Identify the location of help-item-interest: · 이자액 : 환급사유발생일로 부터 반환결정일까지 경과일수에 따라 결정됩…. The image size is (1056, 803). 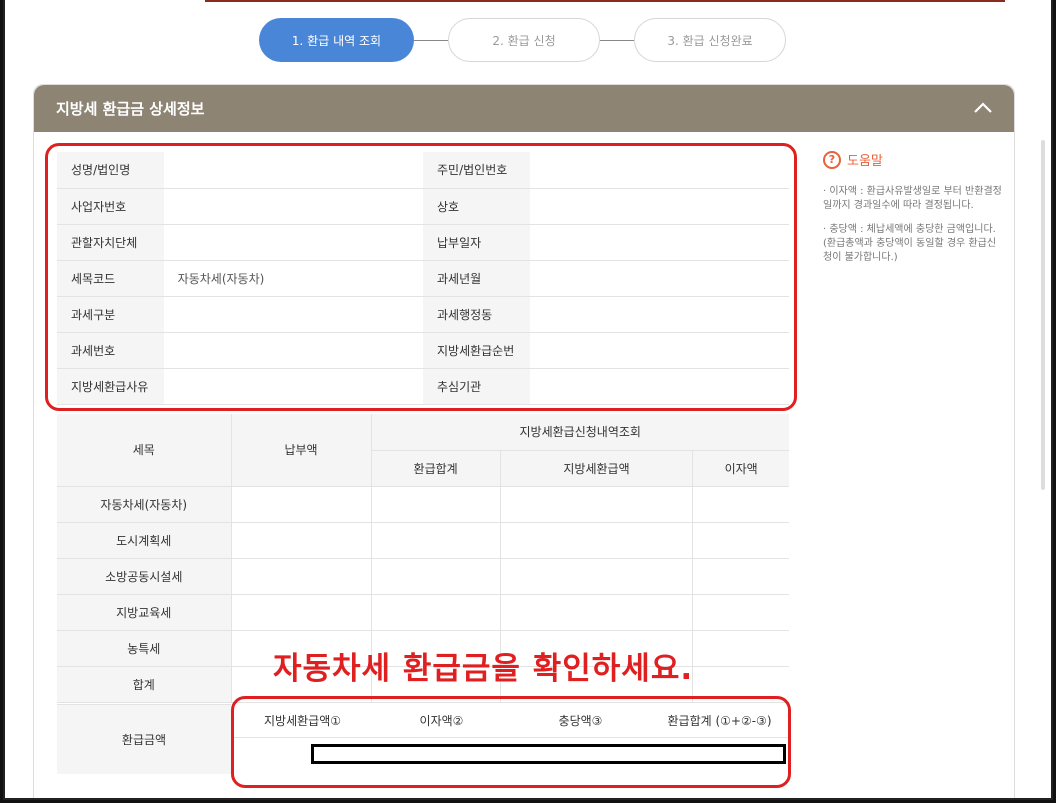
(912, 198).